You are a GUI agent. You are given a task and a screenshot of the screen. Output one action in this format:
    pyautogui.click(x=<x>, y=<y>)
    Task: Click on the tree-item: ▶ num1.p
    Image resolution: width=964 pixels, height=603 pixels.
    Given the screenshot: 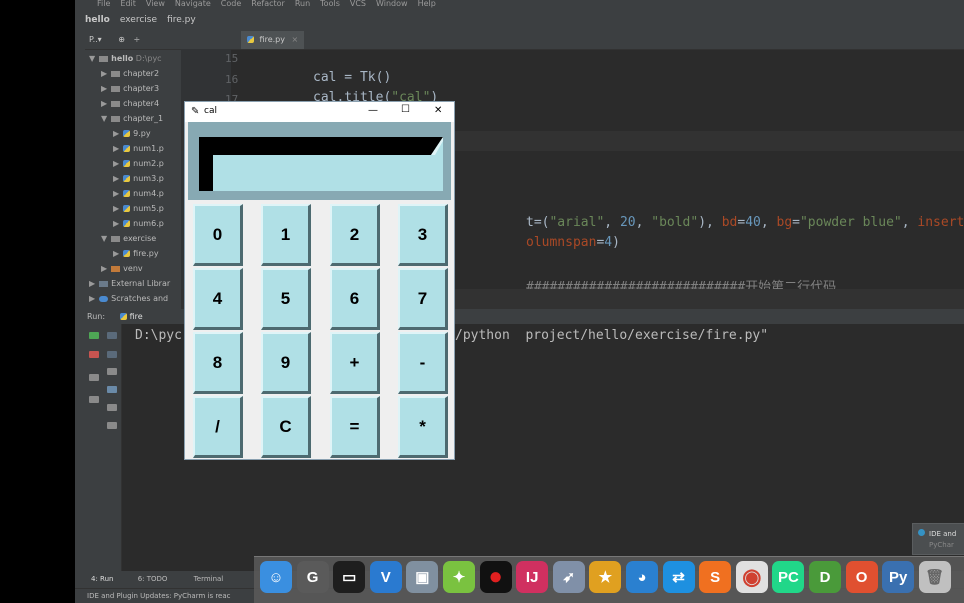 What is the action you would take?
    pyautogui.click(x=138, y=149)
    